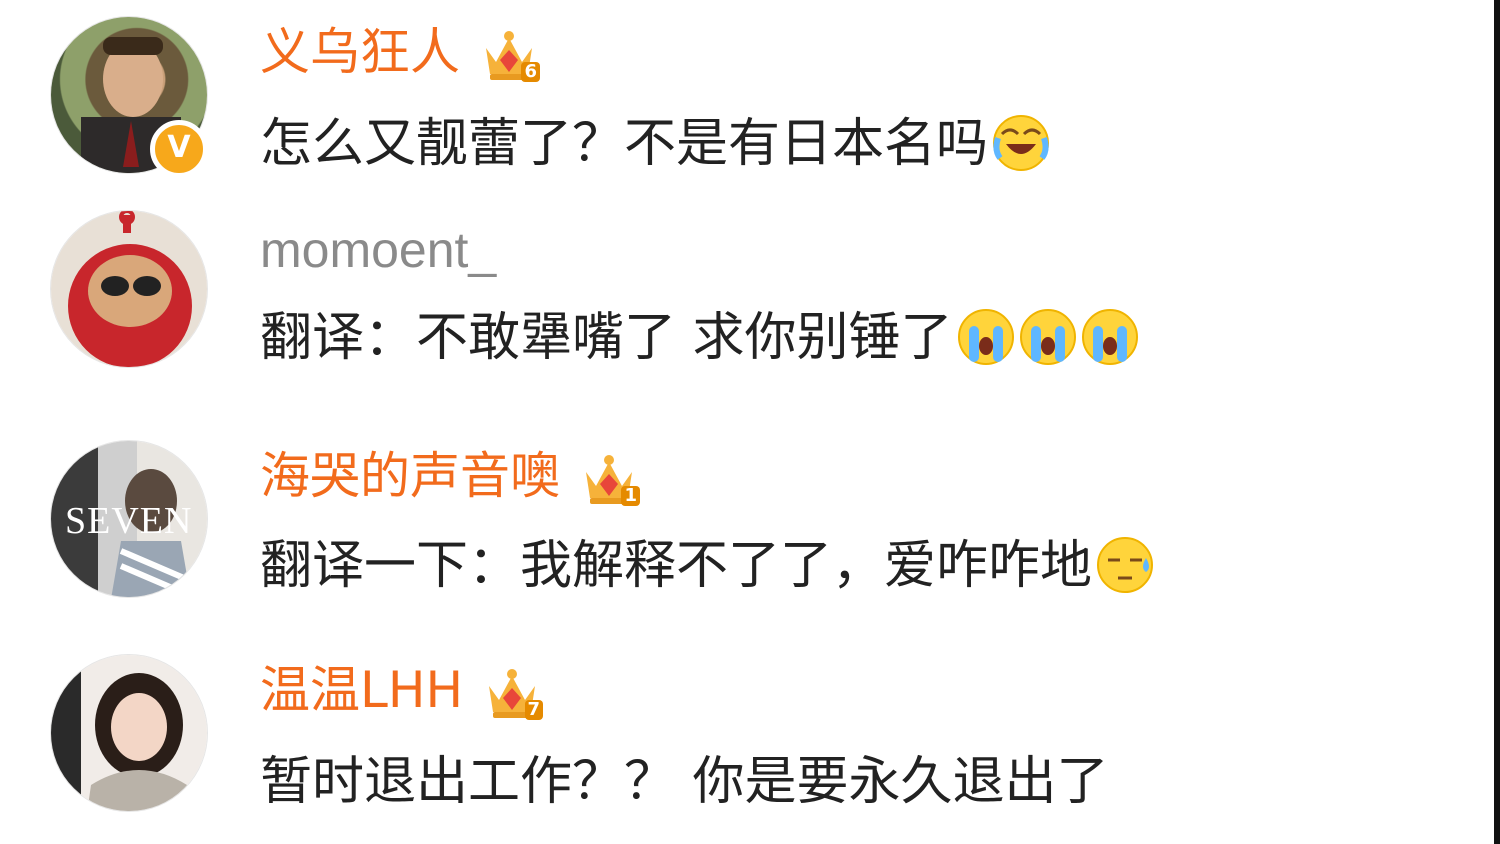 The height and width of the screenshot is (844, 1500). What do you see at coordinates (513, 694) in the screenshot?
I see `vip-crown-icon: 7` at bounding box center [513, 694].